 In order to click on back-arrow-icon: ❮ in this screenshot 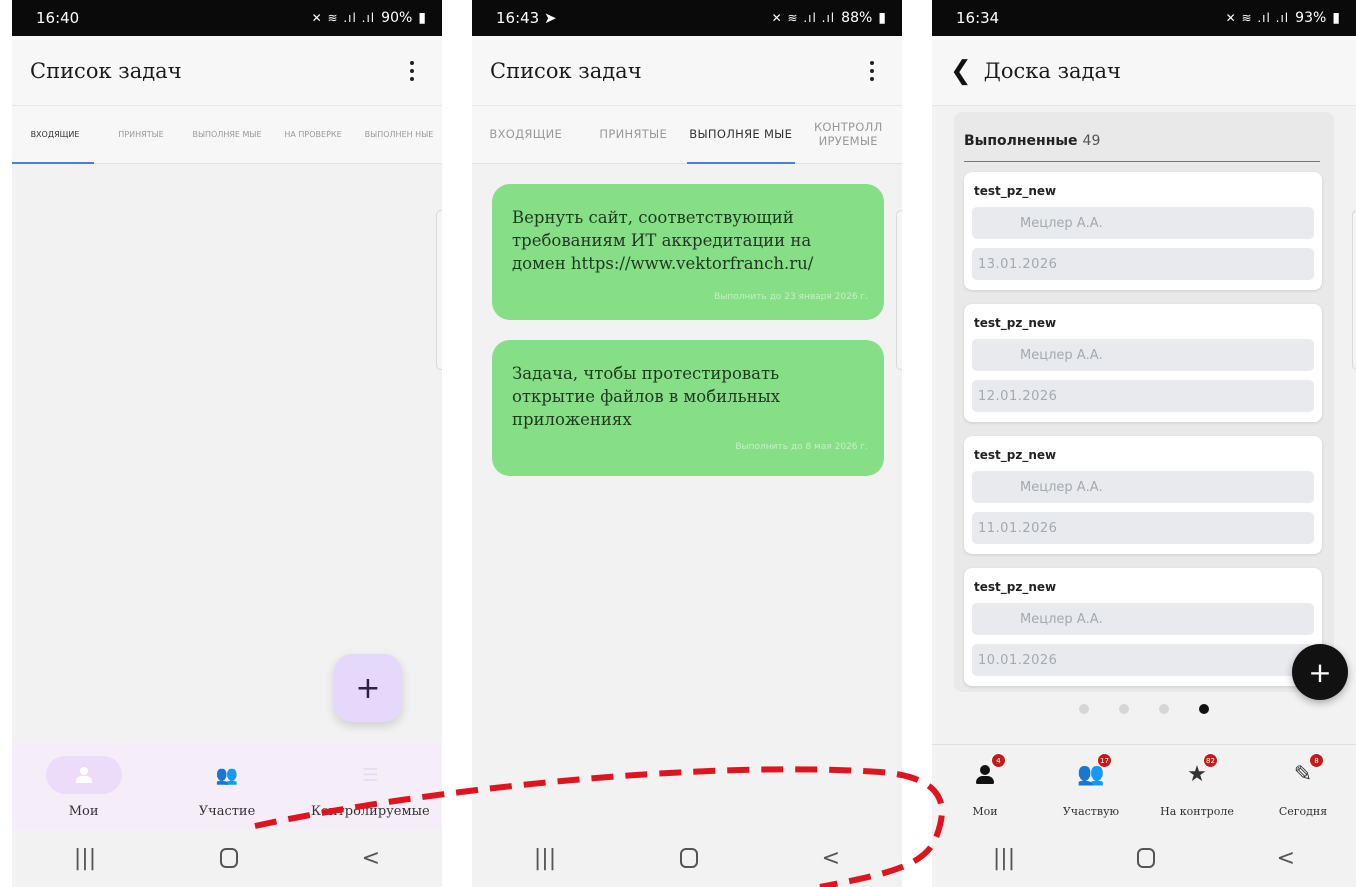, I will do `click(961, 71)`.